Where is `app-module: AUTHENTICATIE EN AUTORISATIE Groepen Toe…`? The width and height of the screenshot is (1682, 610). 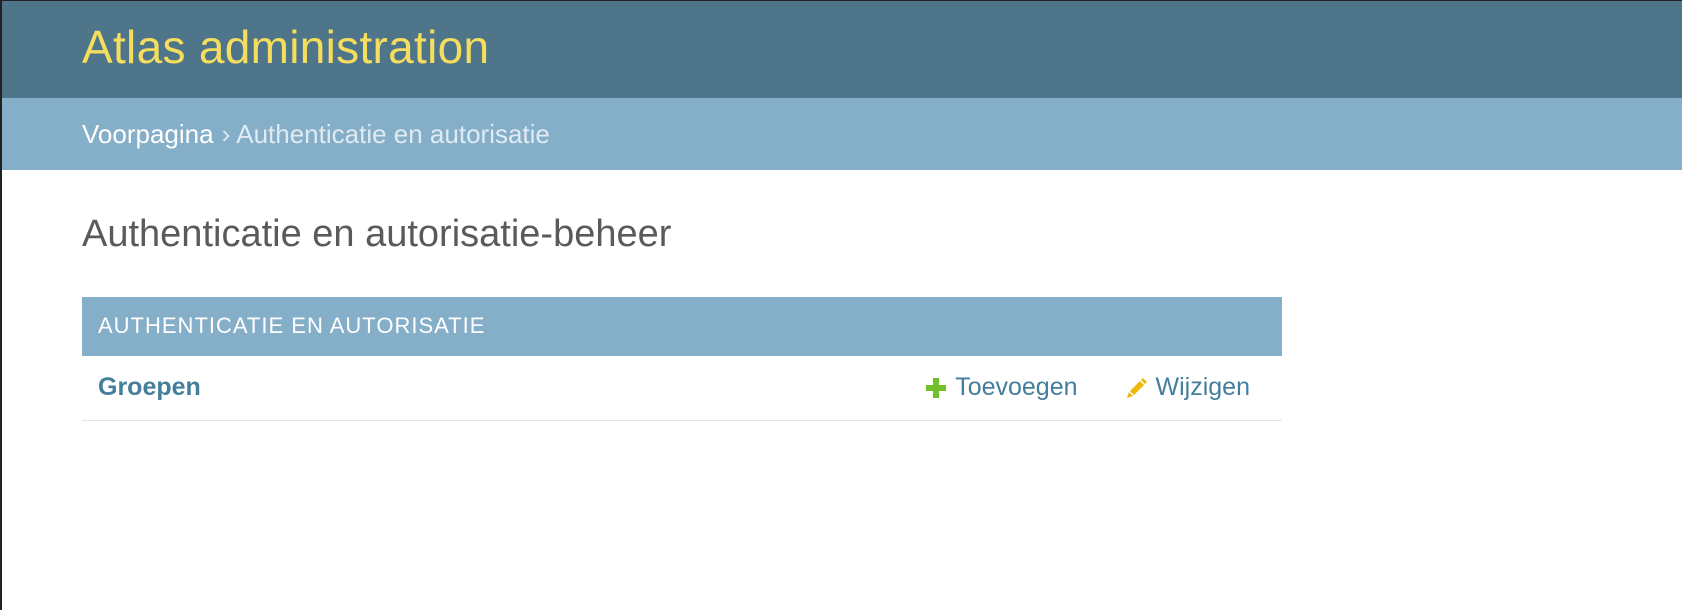 app-module: AUTHENTICATIE EN AUTORISATIE Groepen Toe… is located at coordinates (682, 358).